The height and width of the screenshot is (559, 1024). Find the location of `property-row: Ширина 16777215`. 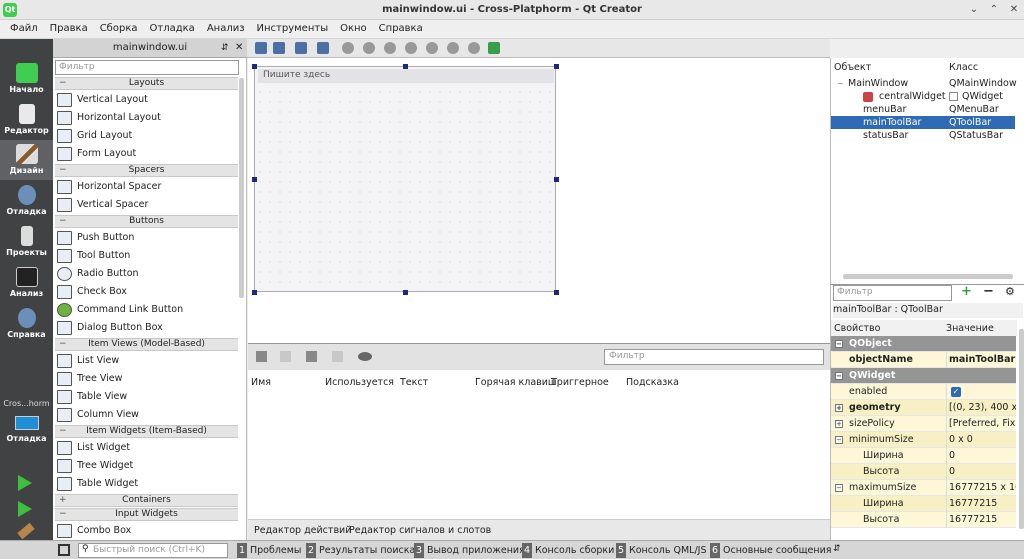

property-row: Ширина 16777215 is located at coordinates (923, 504).